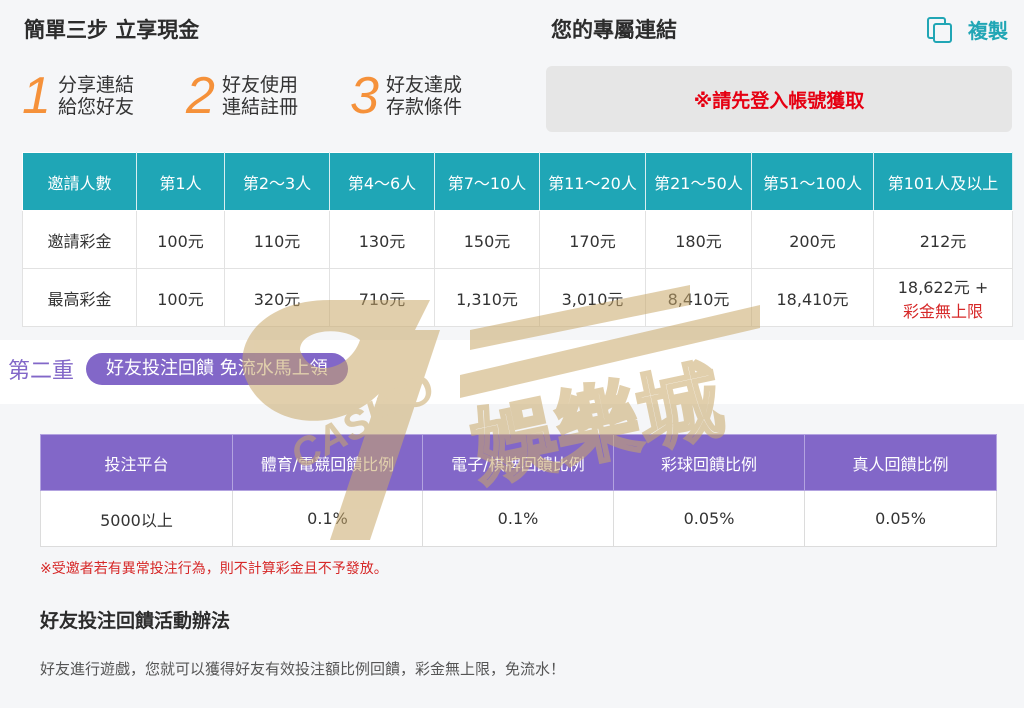 The height and width of the screenshot is (708, 1024). Describe the element at coordinates (79, 297) in the screenshot. I see `row-label: 最高彩金` at that location.